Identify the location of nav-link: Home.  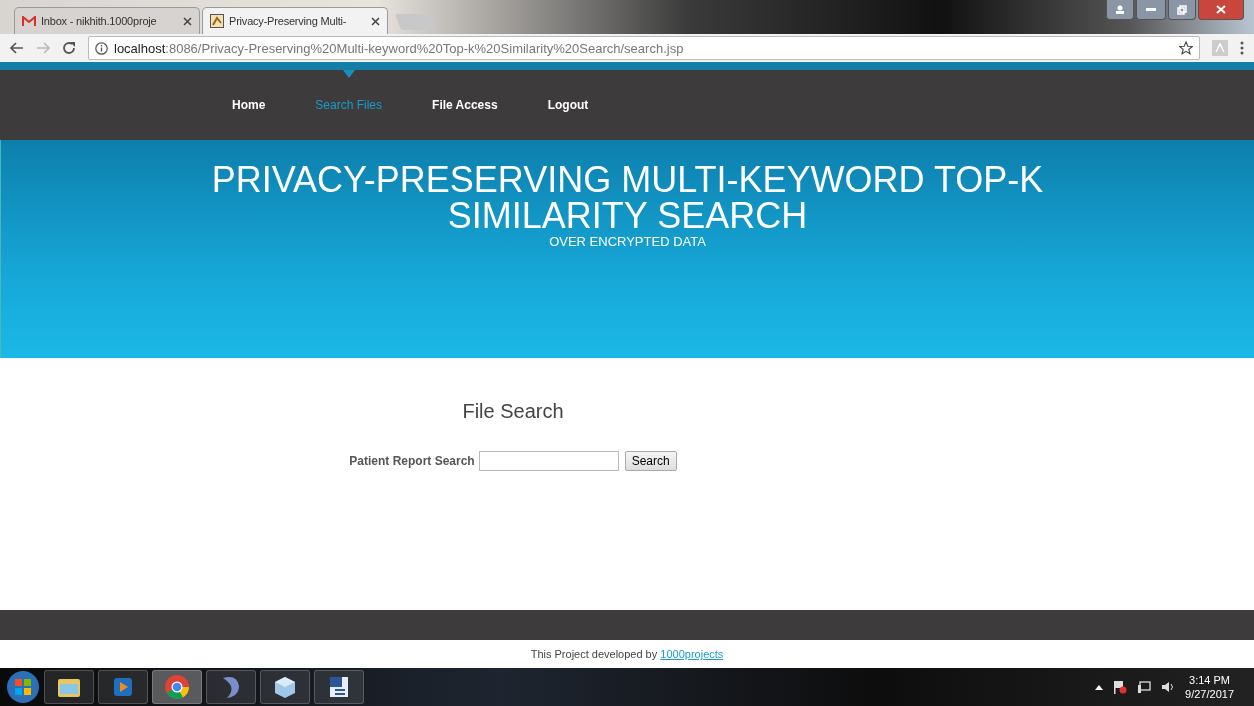
(249, 105).